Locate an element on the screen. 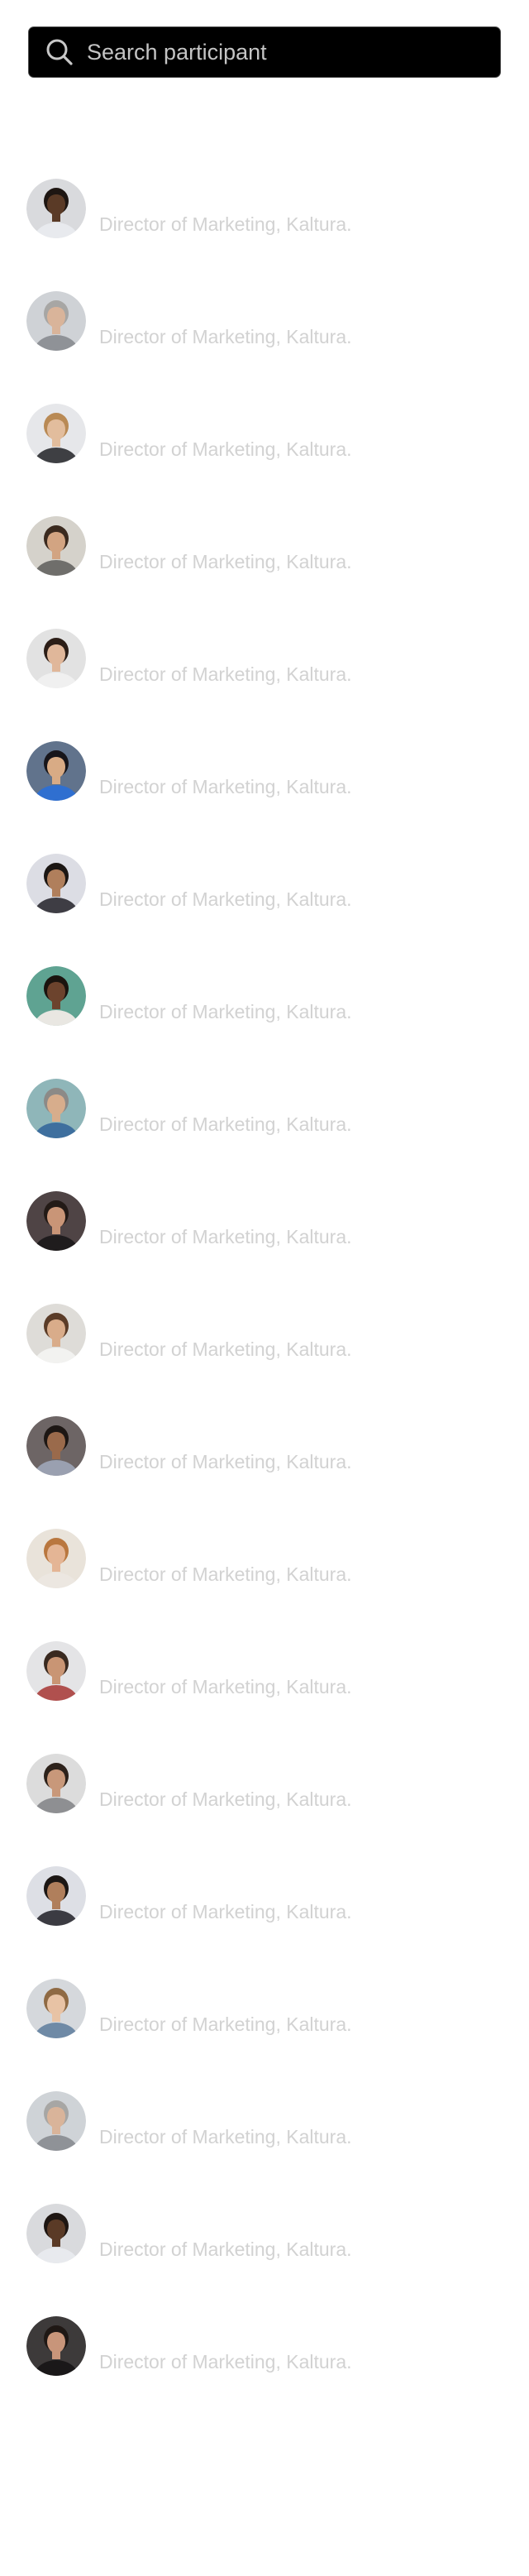  search-bar is located at coordinates (264, 52).